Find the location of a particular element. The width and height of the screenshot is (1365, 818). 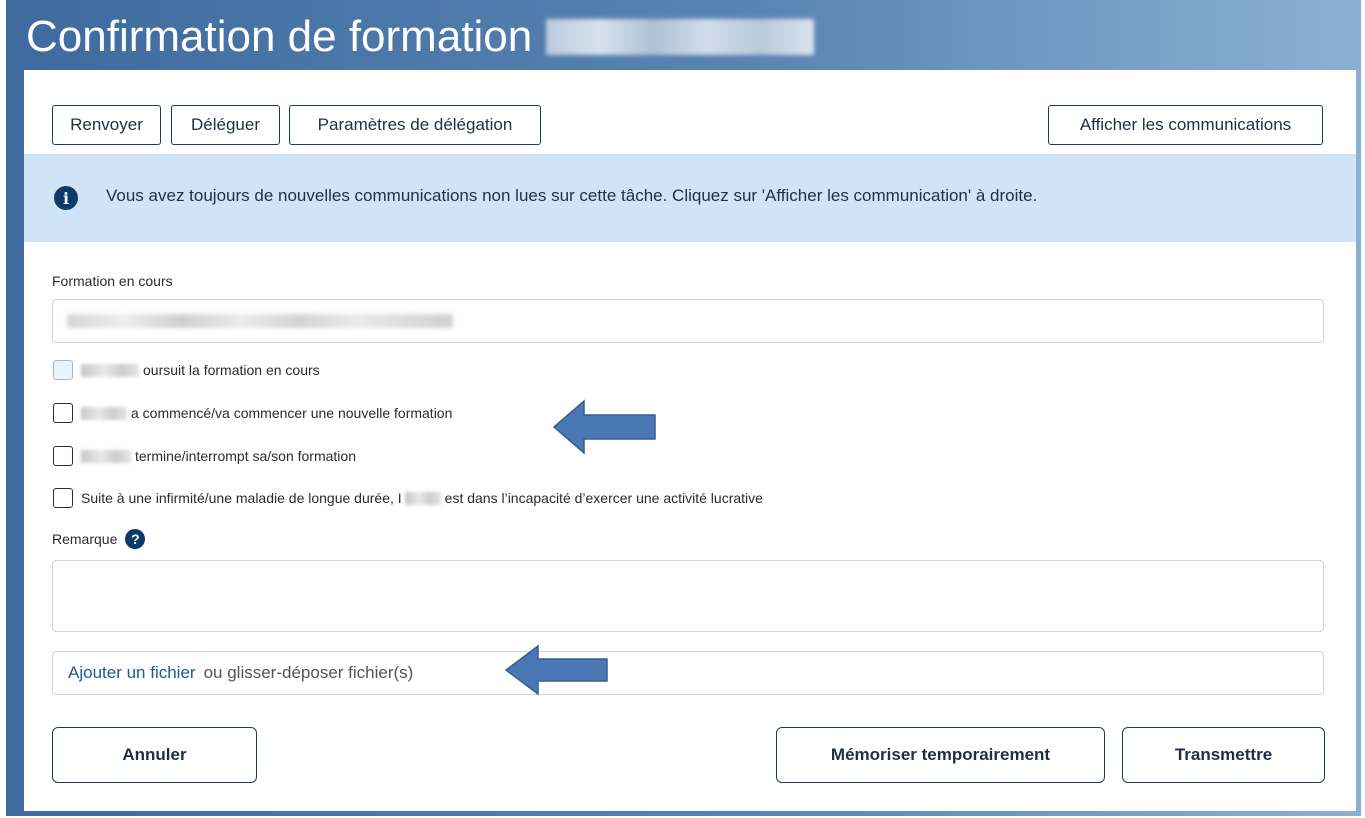

file-dropzone-hint: ou glisser-déposer fichier(s) is located at coordinates (308, 672).